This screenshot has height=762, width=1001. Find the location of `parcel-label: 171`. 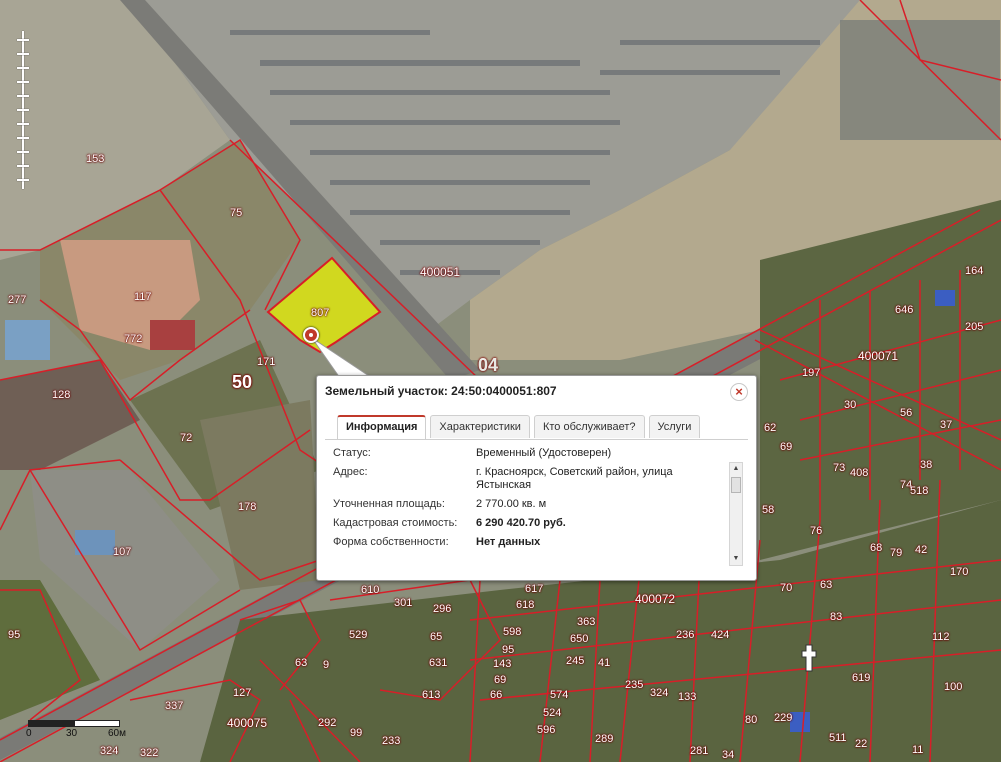

parcel-label: 171 is located at coordinates (266, 362).